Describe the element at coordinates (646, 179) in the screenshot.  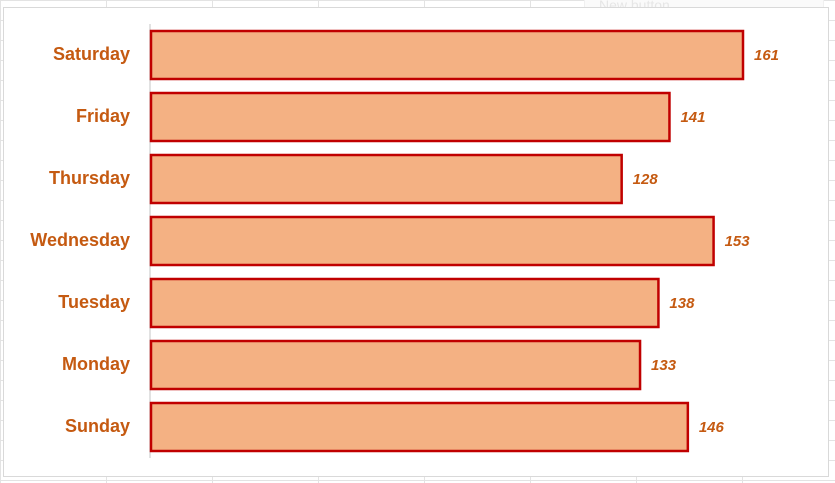
I see `value-label-thursday: 128` at that location.